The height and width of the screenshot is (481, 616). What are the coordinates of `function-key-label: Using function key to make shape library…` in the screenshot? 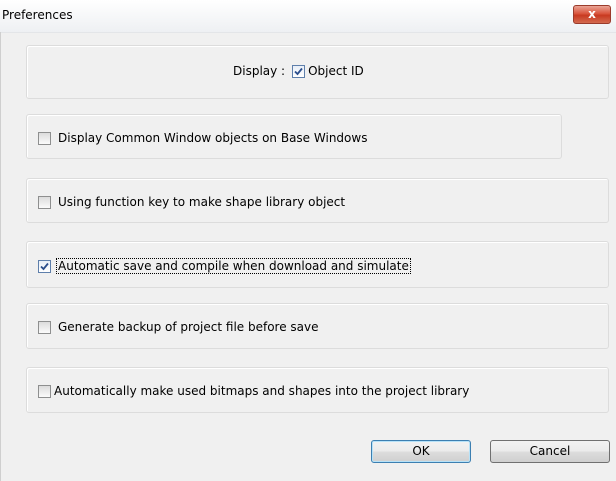 It's located at (202, 202).